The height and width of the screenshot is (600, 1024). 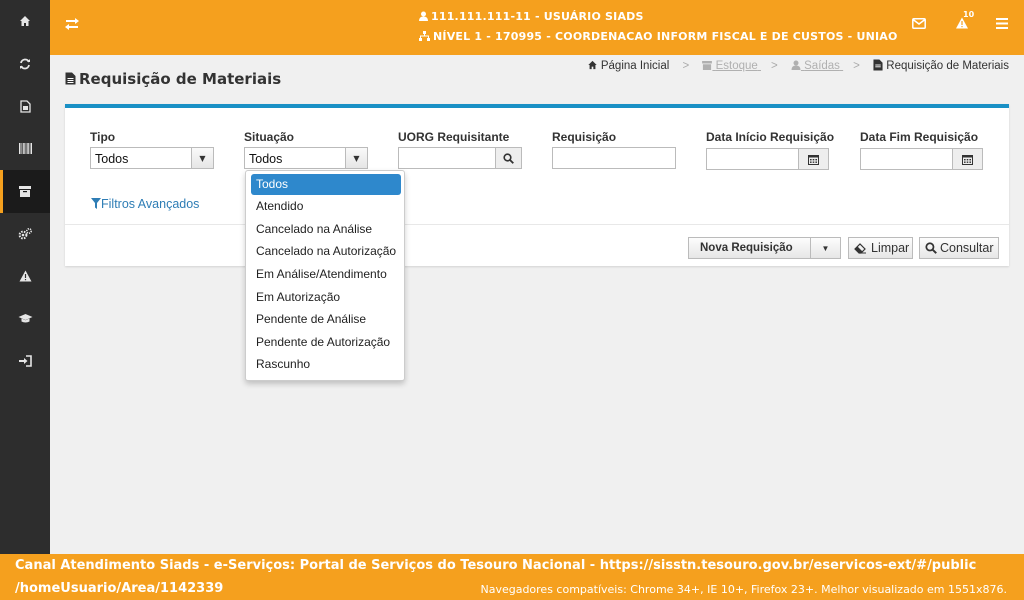 I want to click on uorg-input, so click(x=447, y=158).